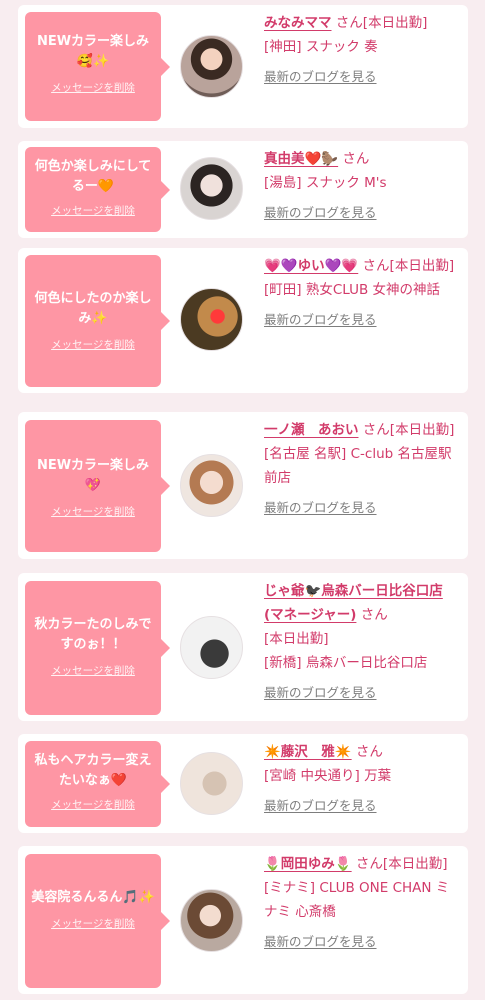  I want to click on sender-name-link: 🌷岡田ゆみ🌷, so click(308, 864).